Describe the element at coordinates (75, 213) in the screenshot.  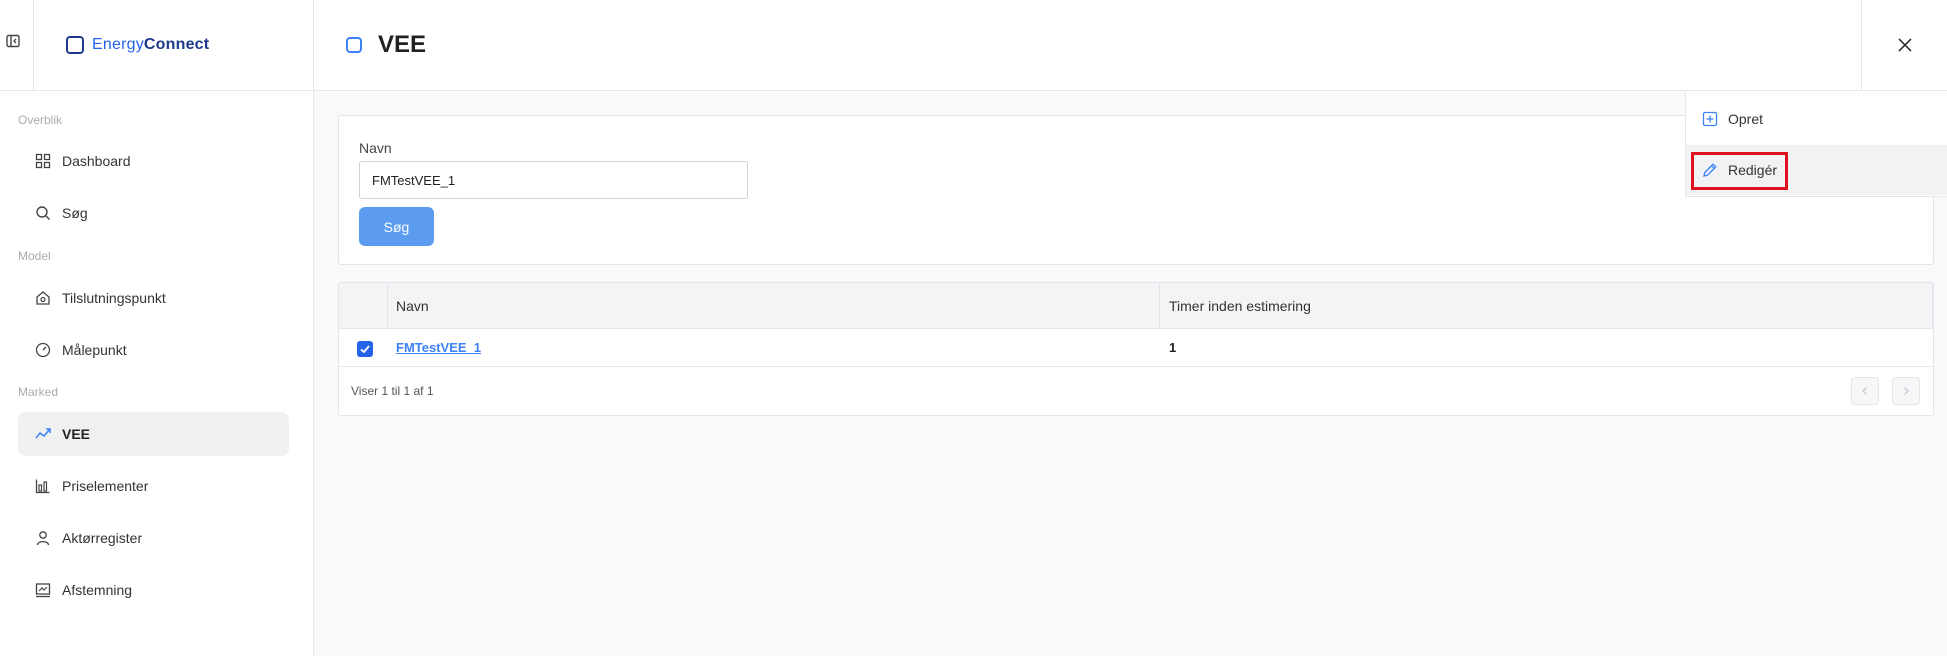
I see `sidebar-item-label: Søg` at that location.